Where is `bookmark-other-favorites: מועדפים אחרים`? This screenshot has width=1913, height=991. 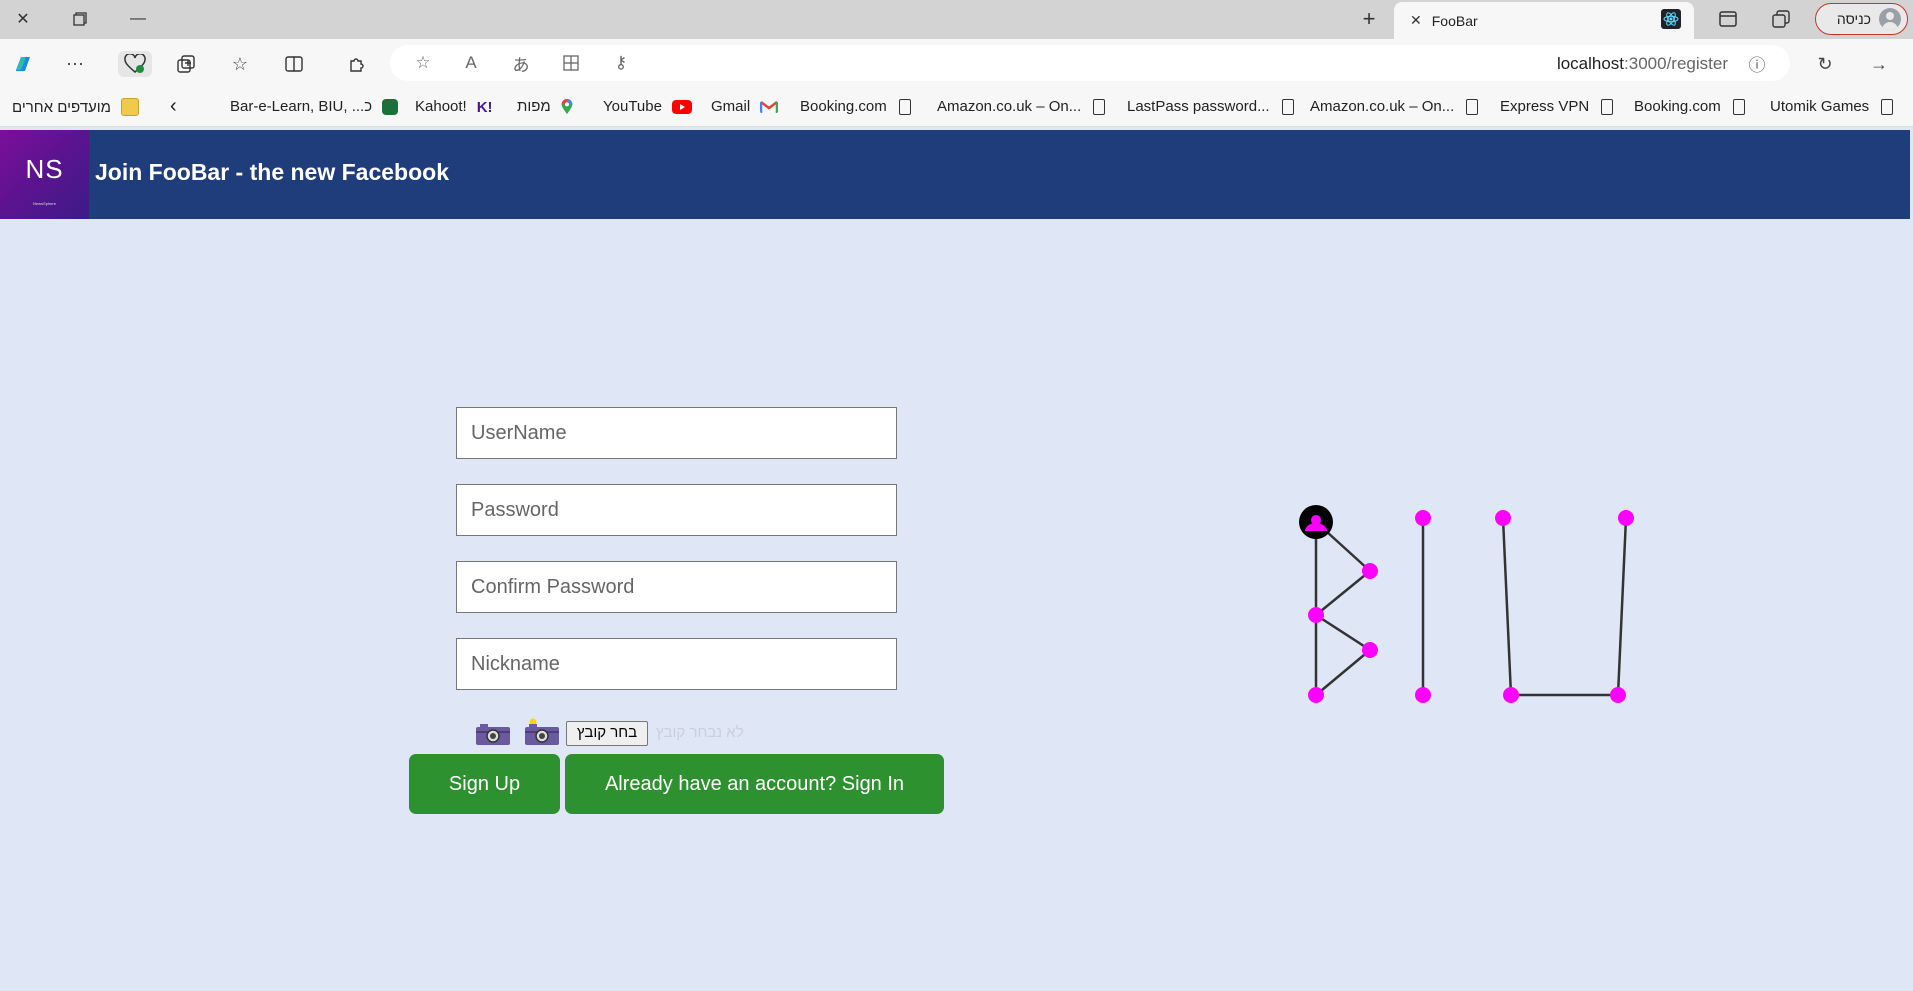 bookmark-other-favorites: מועדפים אחרים is located at coordinates (75, 107).